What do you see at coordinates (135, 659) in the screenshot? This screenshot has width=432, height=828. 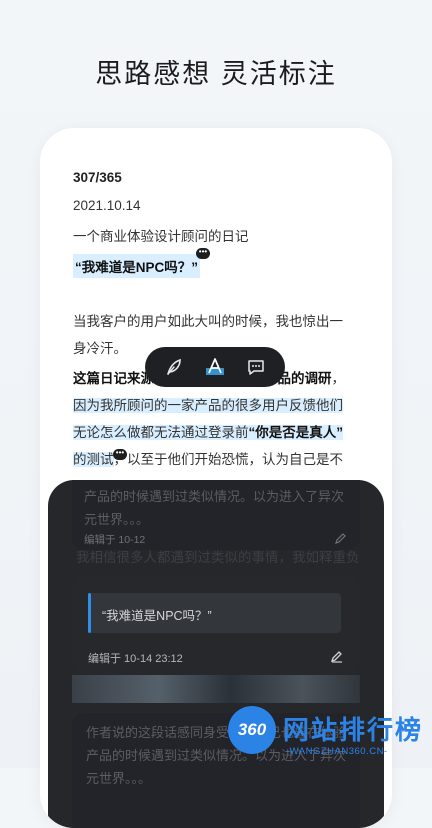 I see `note-edit-time: 编辑于 10-14 23:12` at bounding box center [135, 659].